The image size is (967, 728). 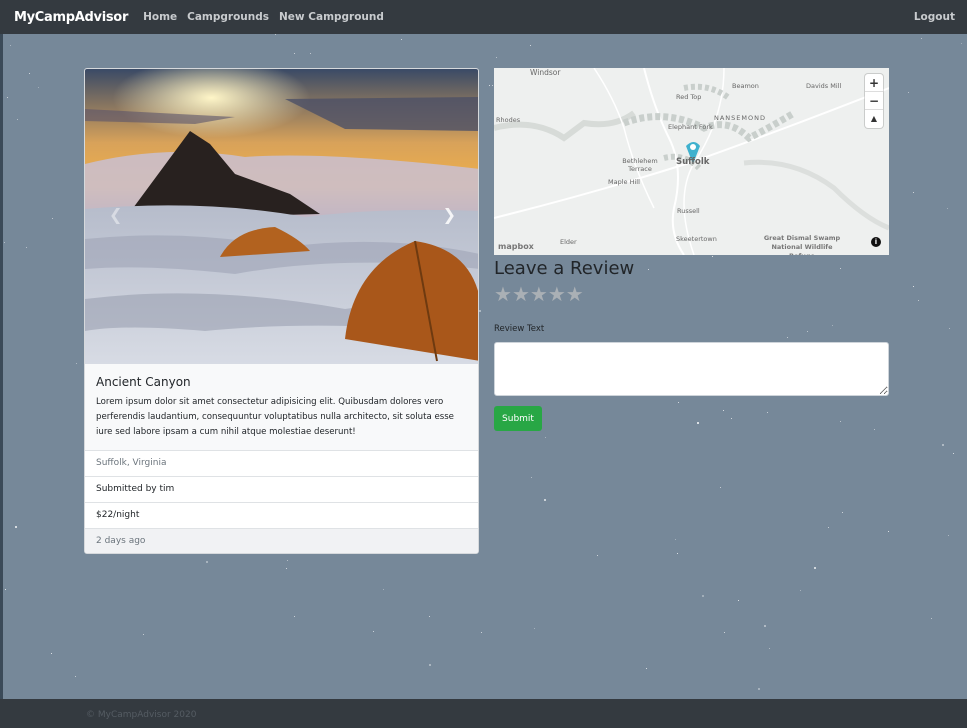 I want to click on campground-posted-time: 2 days ago, so click(x=281, y=541).